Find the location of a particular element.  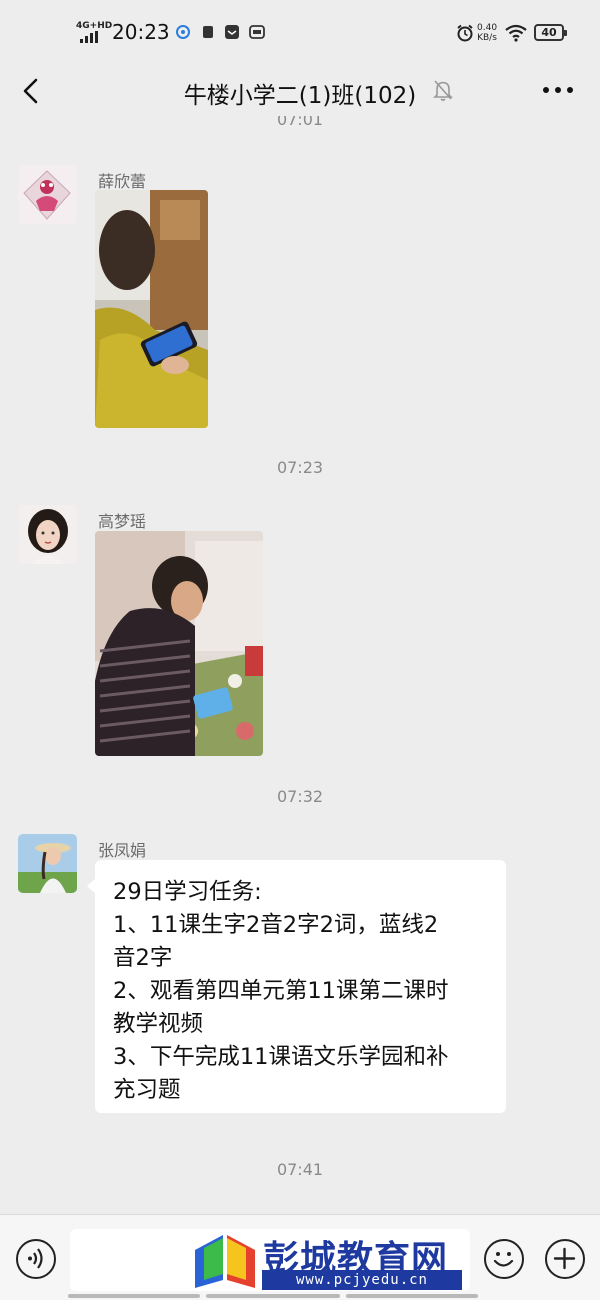

voice-button is located at coordinates (36, 1259).